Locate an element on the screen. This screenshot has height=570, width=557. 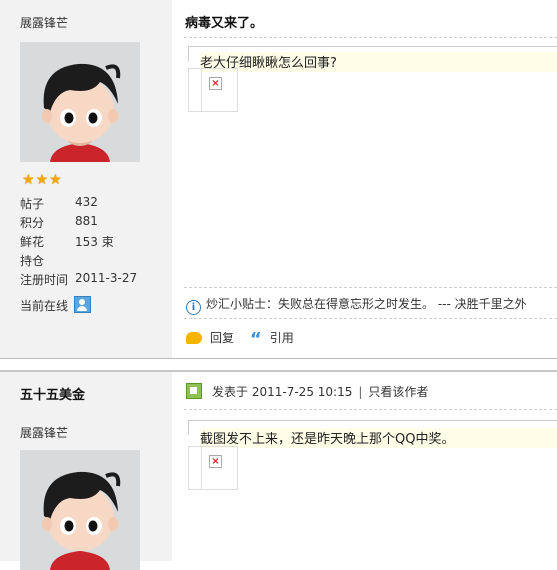
stat-label: 注册时间 is located at coordinates (44, 280).